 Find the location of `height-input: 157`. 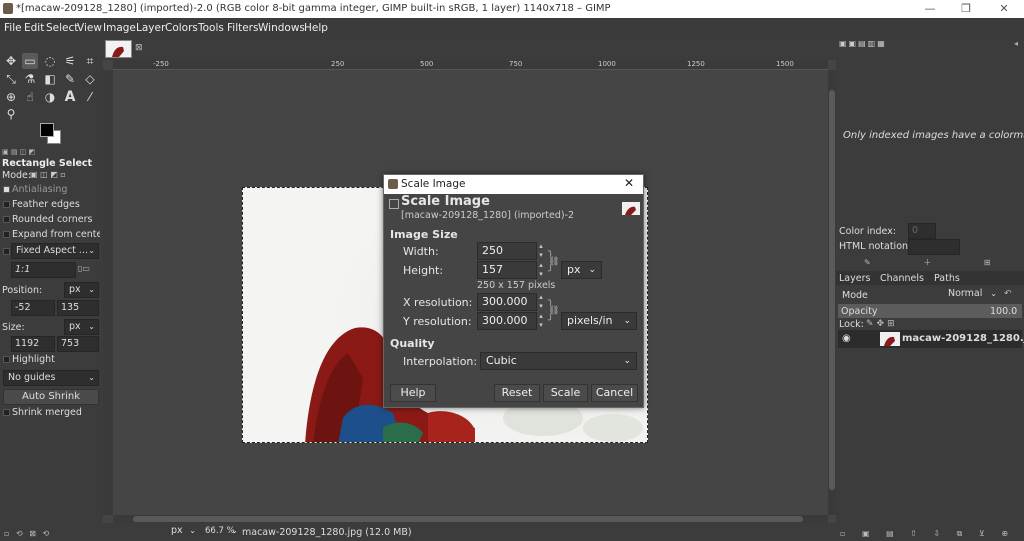

height-input: 157 is located at coordinates (507, 270).